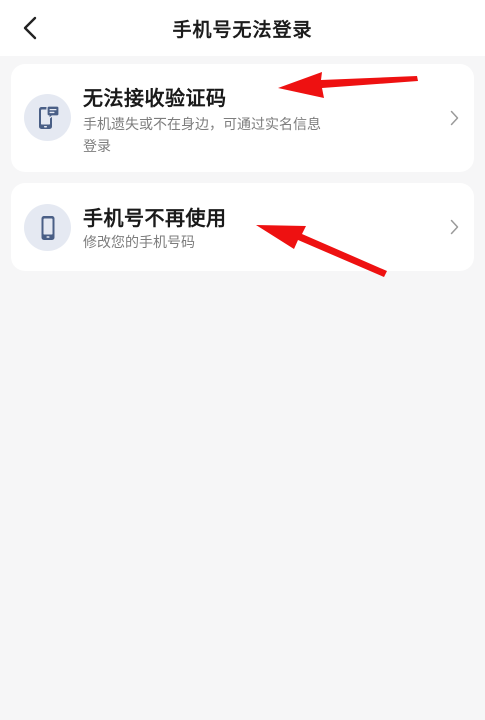  I want to click on option-title: 无法接收验证码, so click(155, 98).